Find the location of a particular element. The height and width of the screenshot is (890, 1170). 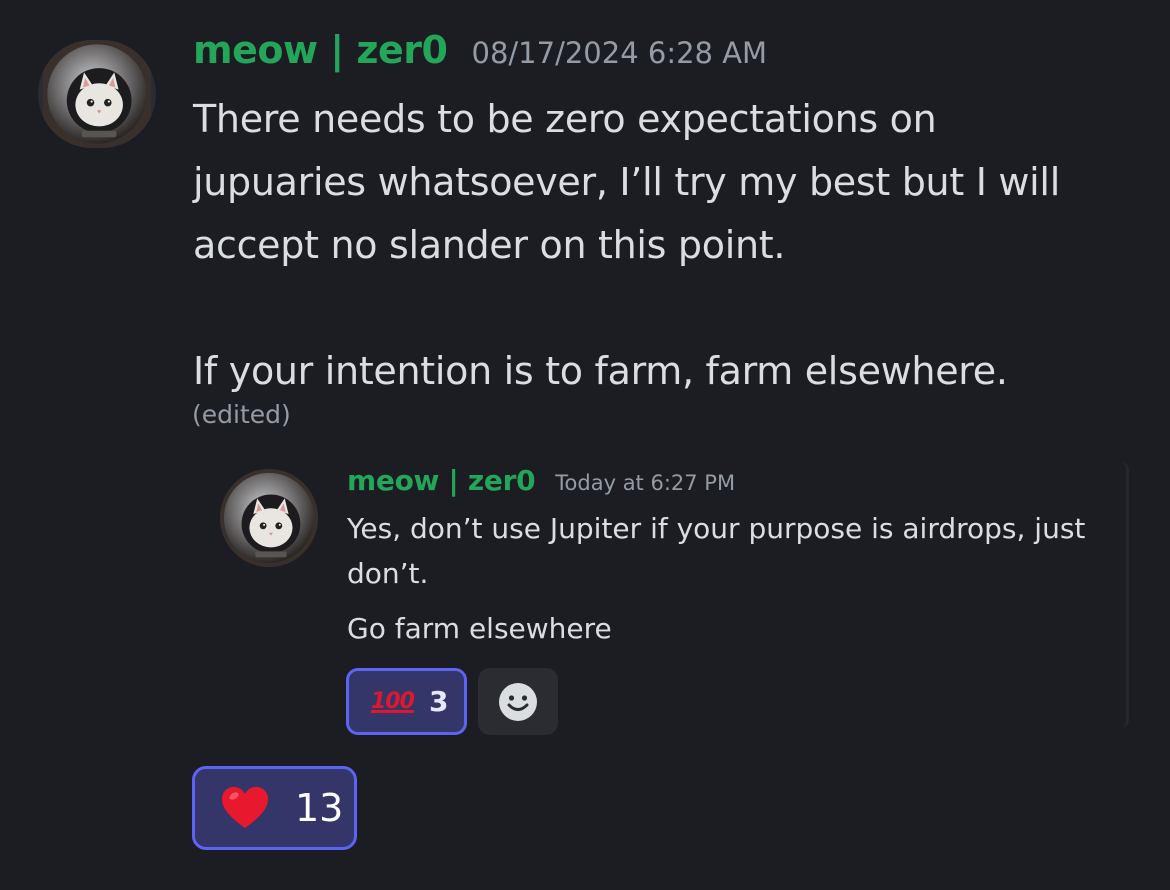

reaction-hundred-points: 100 3 is located at coordinates (406, 701).